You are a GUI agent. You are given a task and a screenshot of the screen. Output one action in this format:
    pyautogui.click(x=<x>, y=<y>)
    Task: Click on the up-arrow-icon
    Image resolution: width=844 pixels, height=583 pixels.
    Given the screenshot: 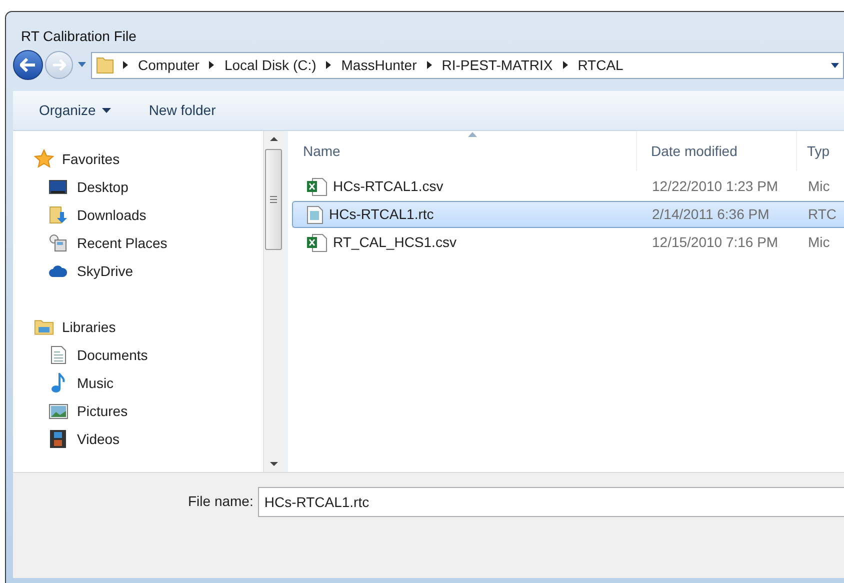 What is the action you would take?
    pyautogui.click(x=274, y=139)
    